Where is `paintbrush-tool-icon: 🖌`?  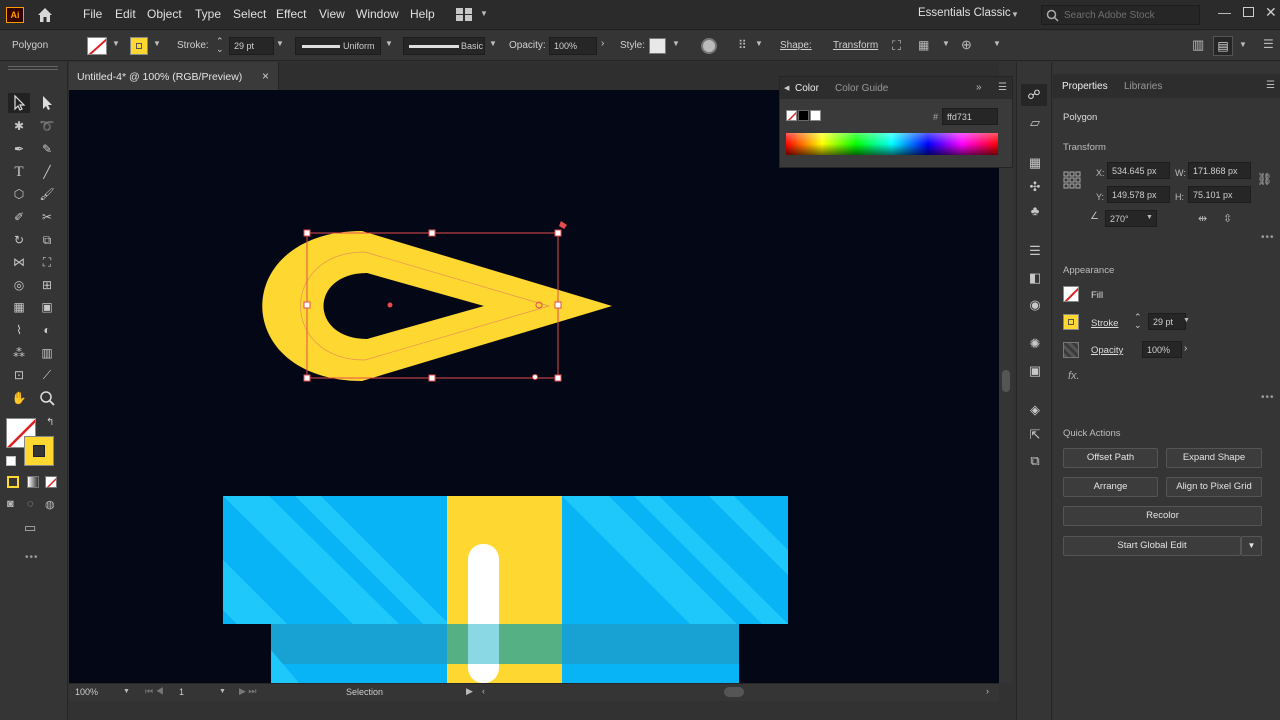
paintbrush-tool-icon: 🖌 is located at coordinates (47, 194).